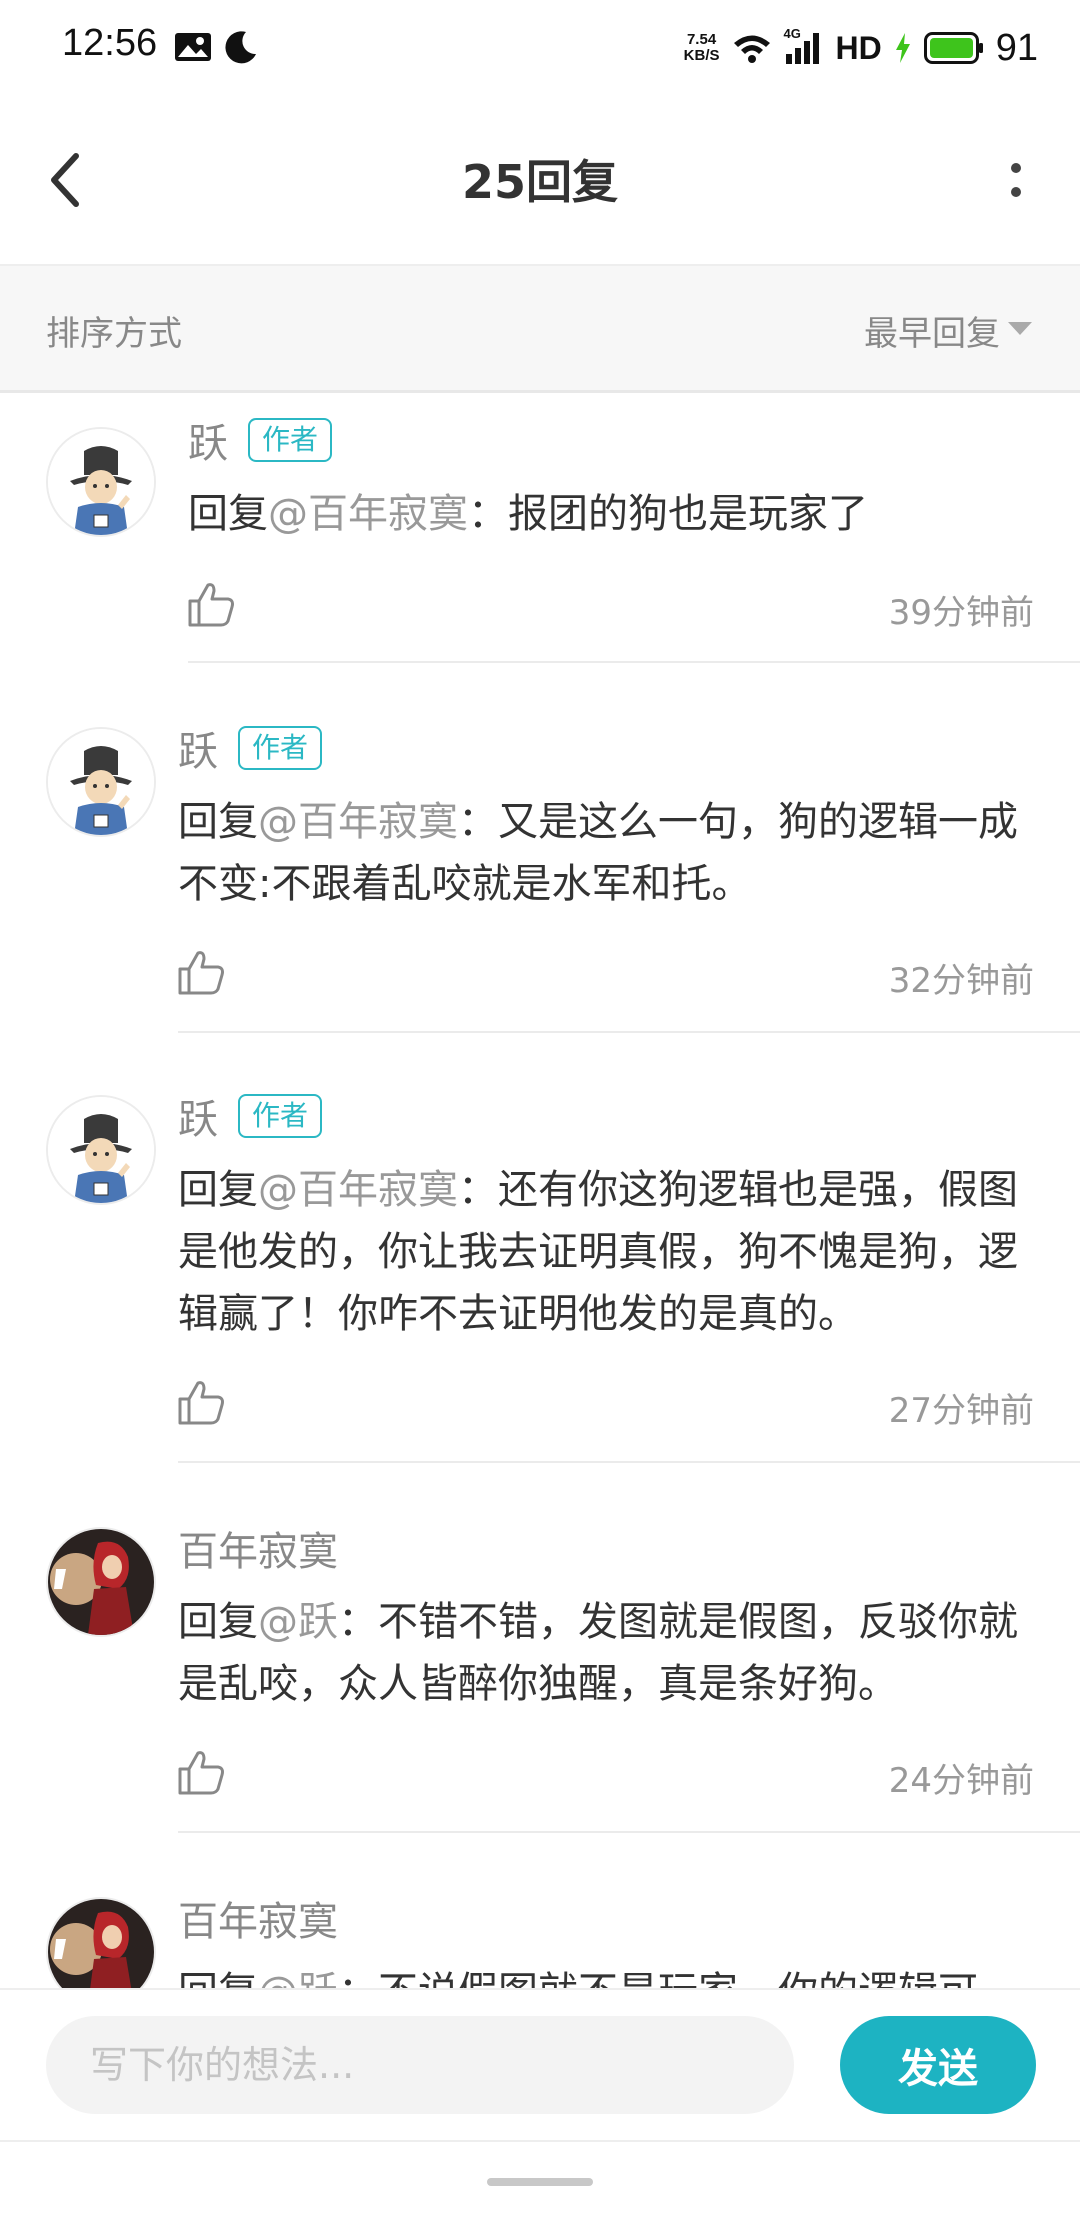 The image size is (1080, 2232). Describe the element at coordinates (858, 47) in the screenshot. I see `hd-label: HD` at that location.